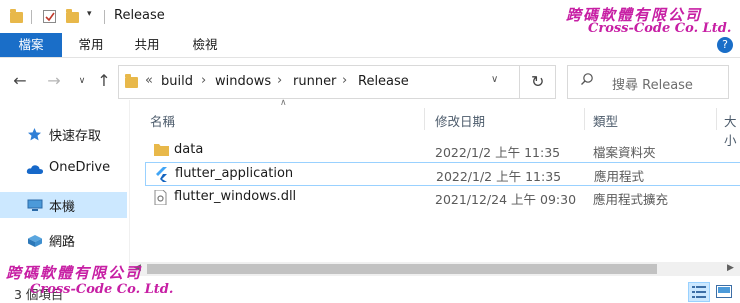 This screenshot has height=303, width=740. I want to click on sort-ascending-icon: ∧, so click(283, 103).